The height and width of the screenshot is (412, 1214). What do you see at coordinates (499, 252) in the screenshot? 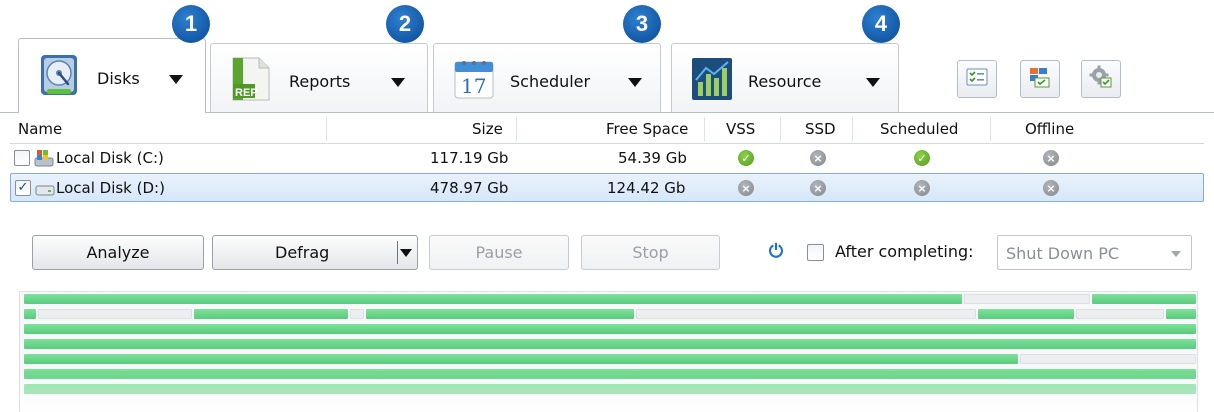
I see `pause-button: Pause` at bounding box center [499, 252].